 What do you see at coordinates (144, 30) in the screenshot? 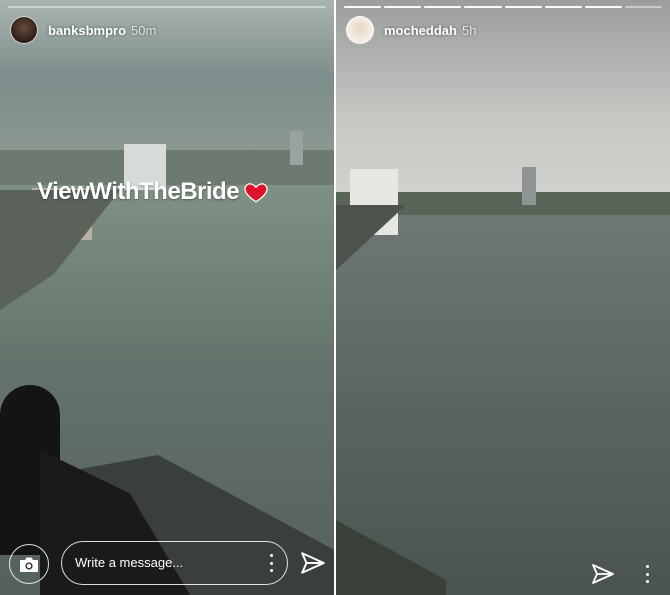
I see `timestamp: 50m` at bounding box center [144, 30].